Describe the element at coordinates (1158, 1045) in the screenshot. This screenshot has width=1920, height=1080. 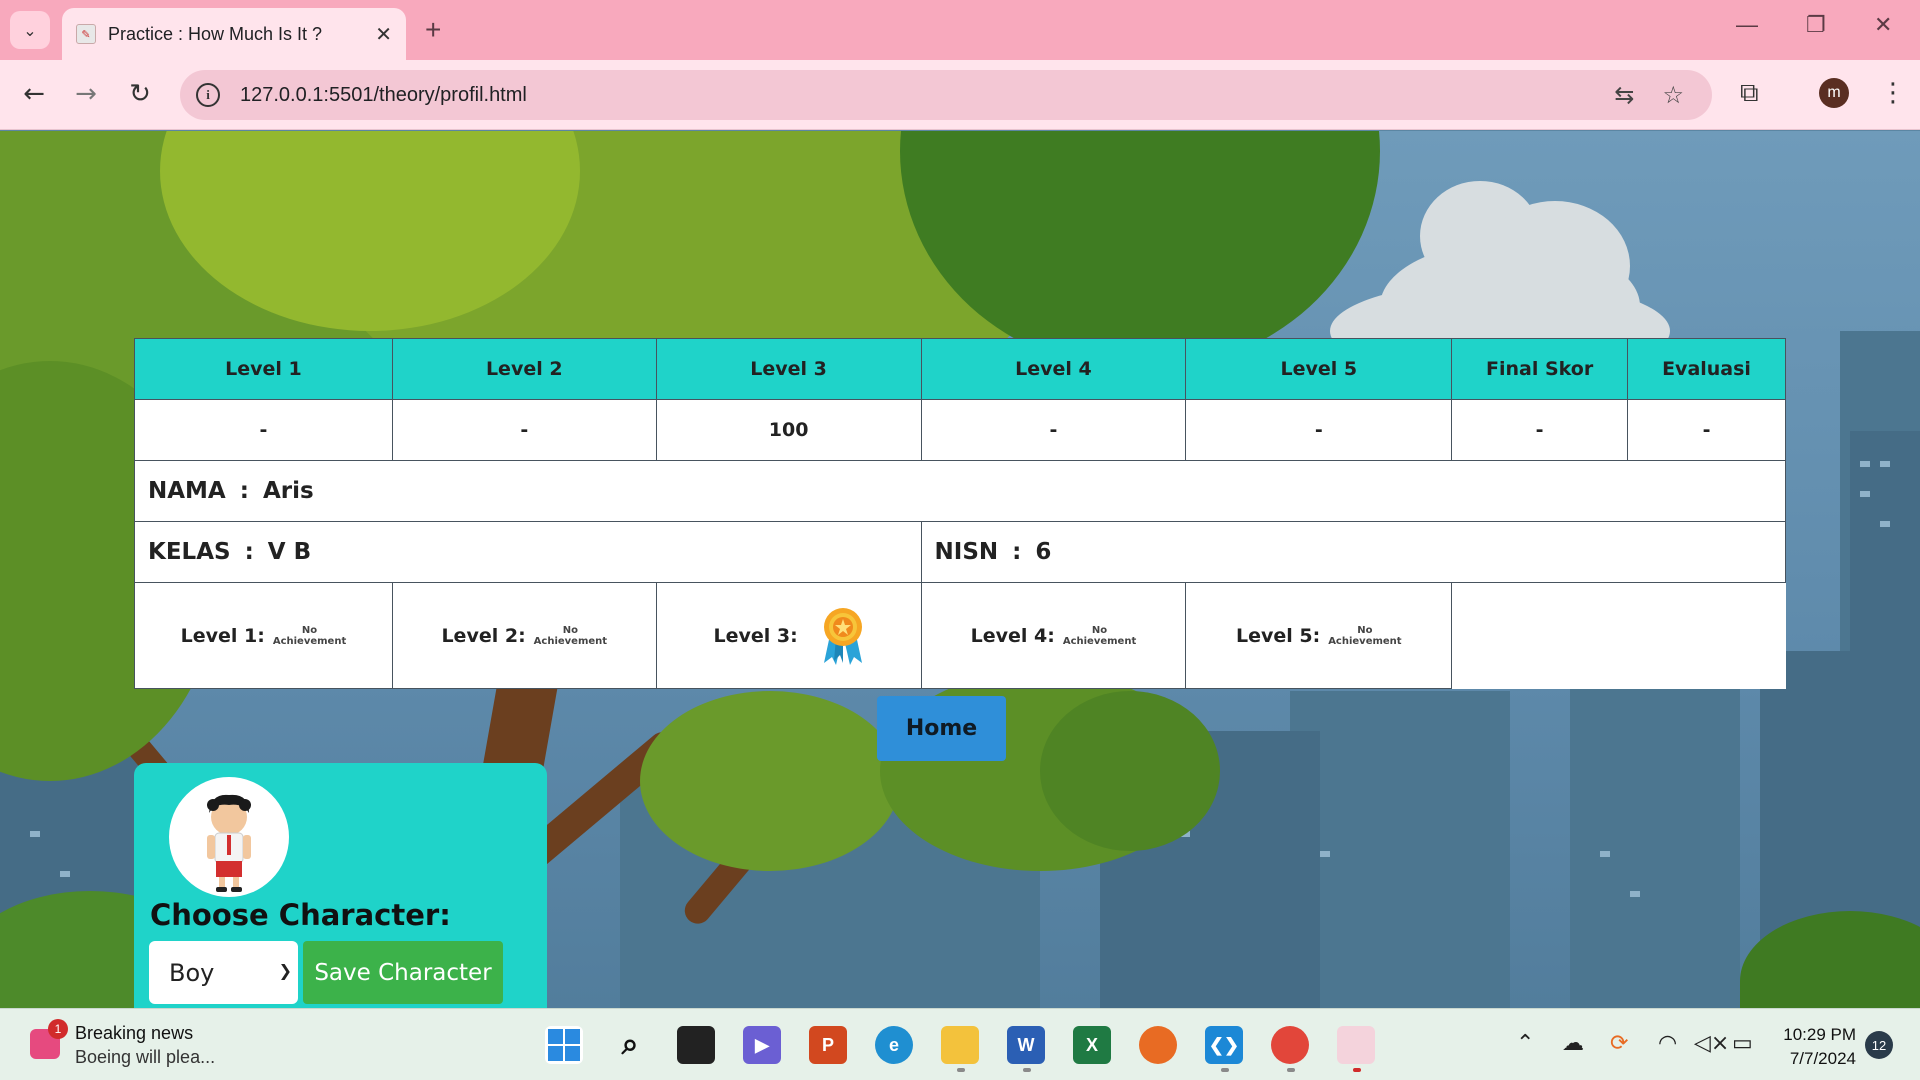
I see `firefox-icon` at that location.